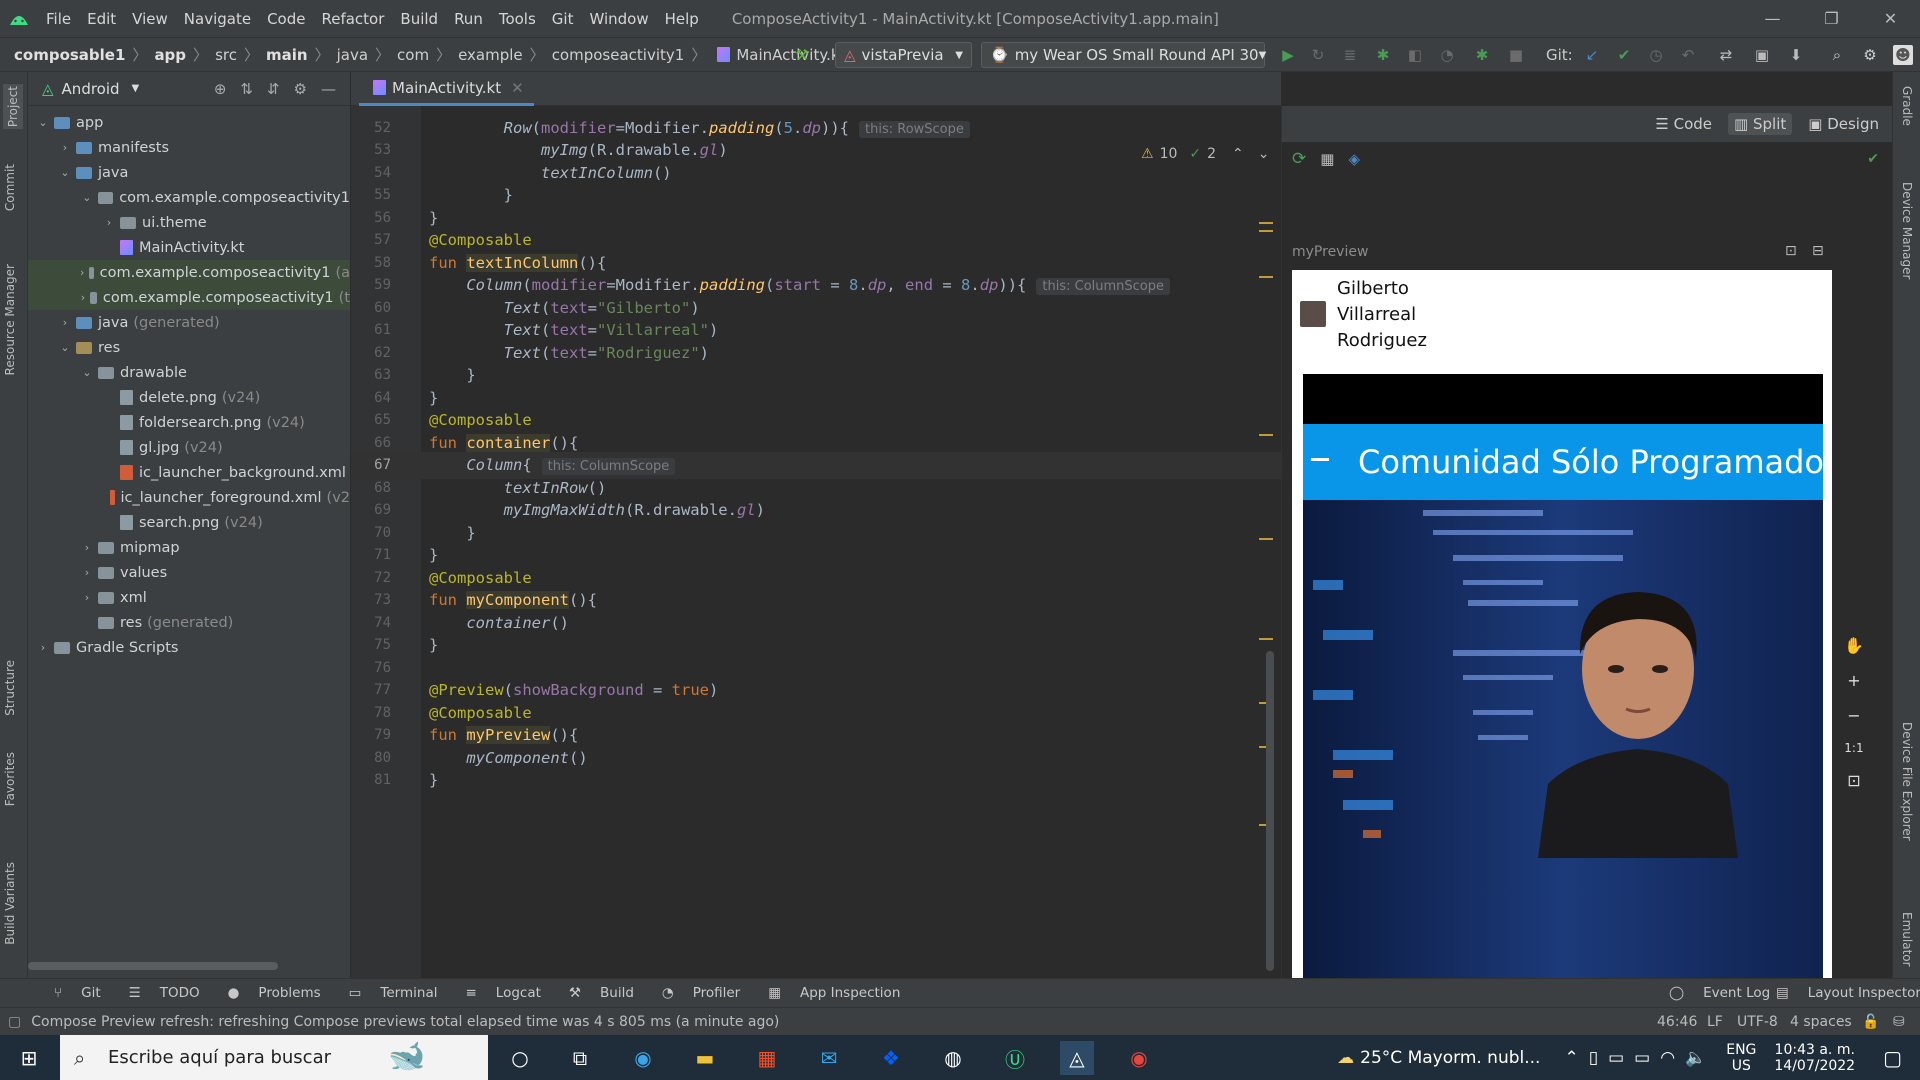 The height and width of the screenshot is (1080, 1920). Describe the element at coordinates (1688, 55) in the screenshot. I see `git-rollback-icon: ↶` at that location.